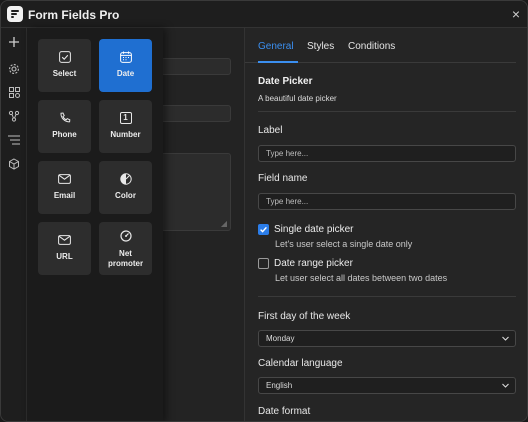 The image size is (528, 422). I want to click on canvas-textarea: ◢, so click(196, 192).